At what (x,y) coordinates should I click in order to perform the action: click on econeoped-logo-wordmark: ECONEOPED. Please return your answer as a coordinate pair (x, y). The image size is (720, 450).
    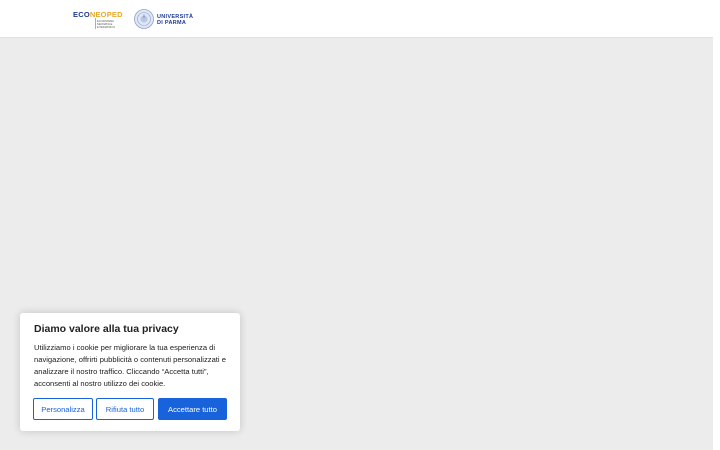
    Looking at the image, I should click on (98, 14).